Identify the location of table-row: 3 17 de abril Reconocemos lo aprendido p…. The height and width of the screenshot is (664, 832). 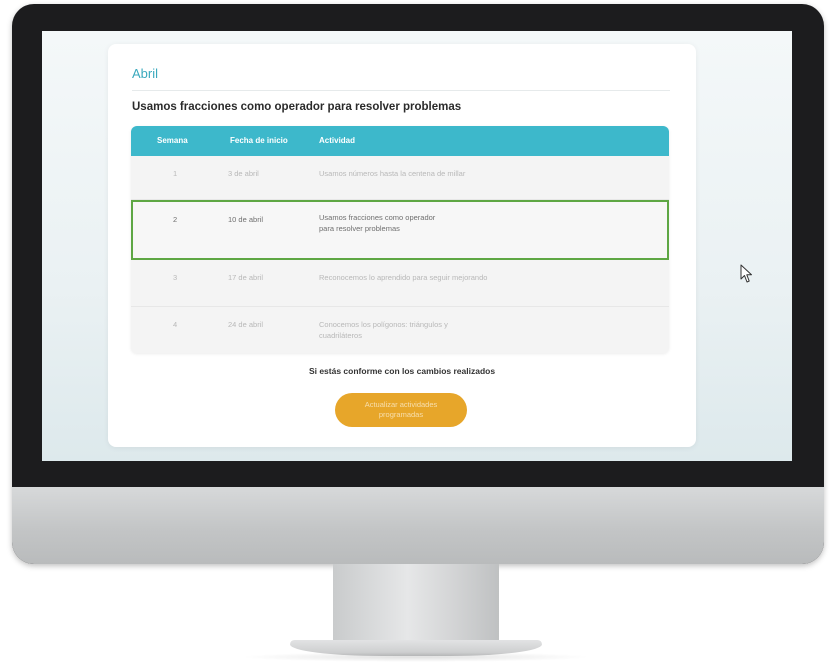
(400, 283).